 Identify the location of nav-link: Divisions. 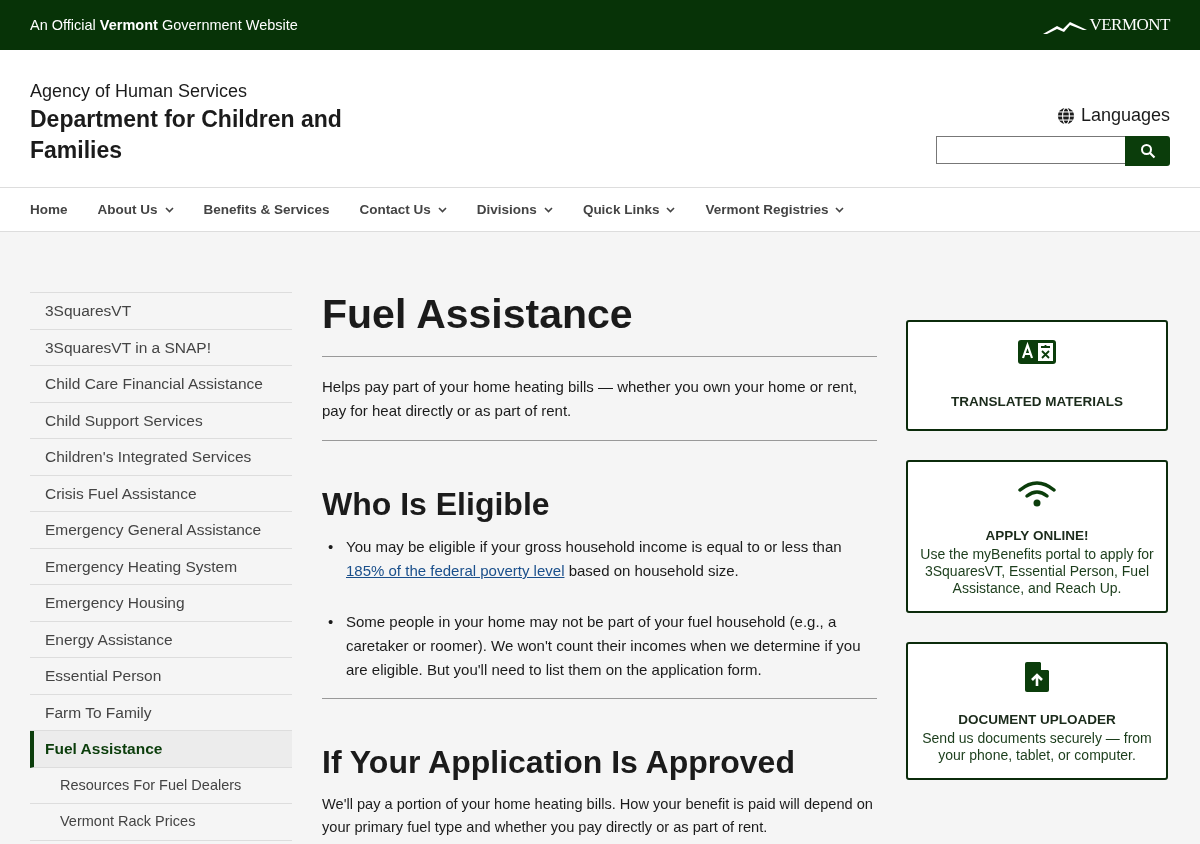
(514, 209).